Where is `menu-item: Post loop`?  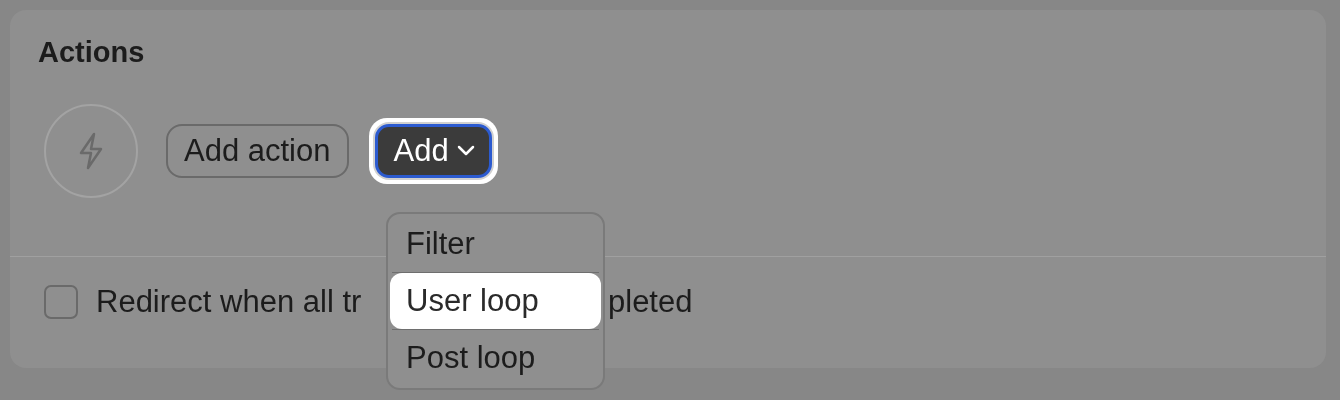 menu-item: Post loop is located at coordinates (495, 358).